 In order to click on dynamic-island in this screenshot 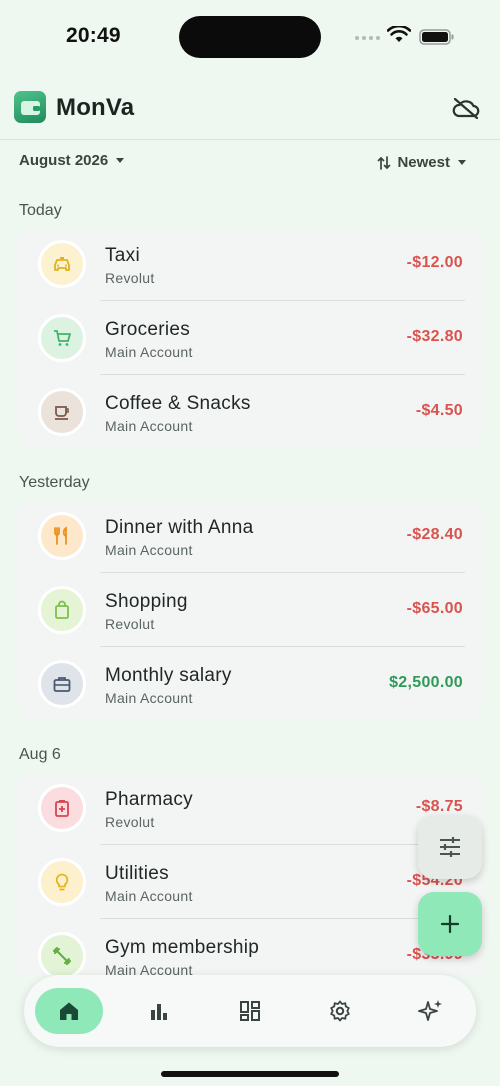, I will do `click(250, 37)`.